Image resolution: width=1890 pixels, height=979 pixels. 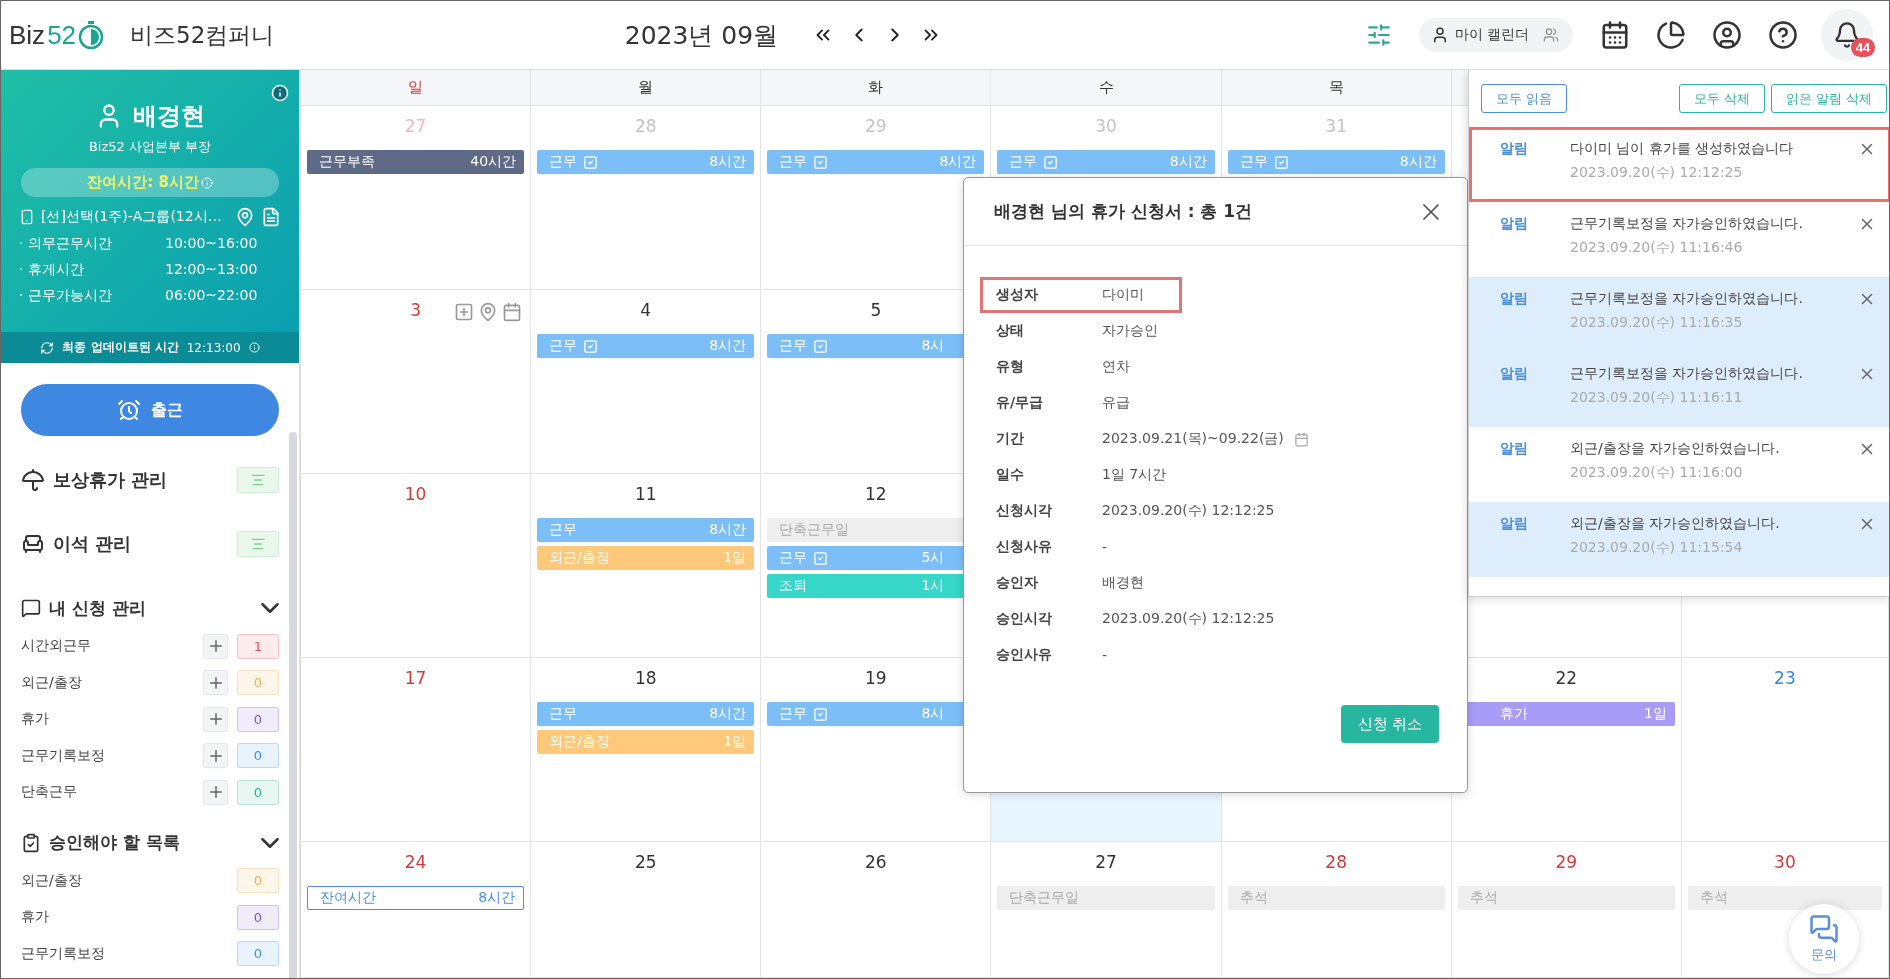 What do you see at coordinates (701, 35) in the screenshot?
I see `month-title: 2023년 09월` at bounding box center [701, 35].